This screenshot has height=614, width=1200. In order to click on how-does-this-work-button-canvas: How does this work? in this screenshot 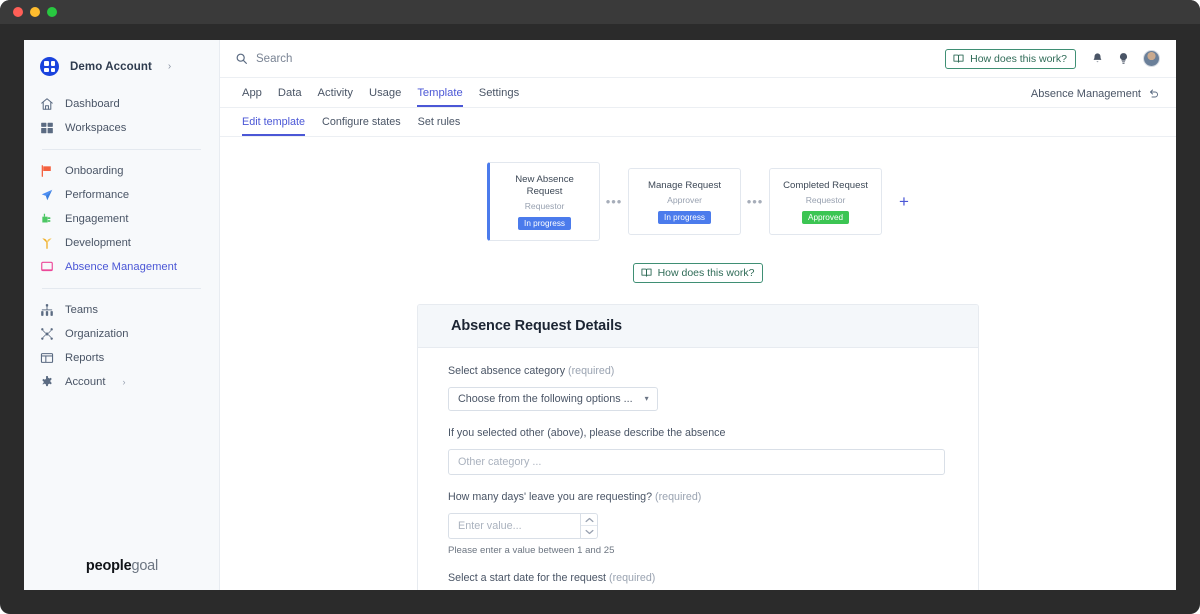, I will do `click(698, 272)`.